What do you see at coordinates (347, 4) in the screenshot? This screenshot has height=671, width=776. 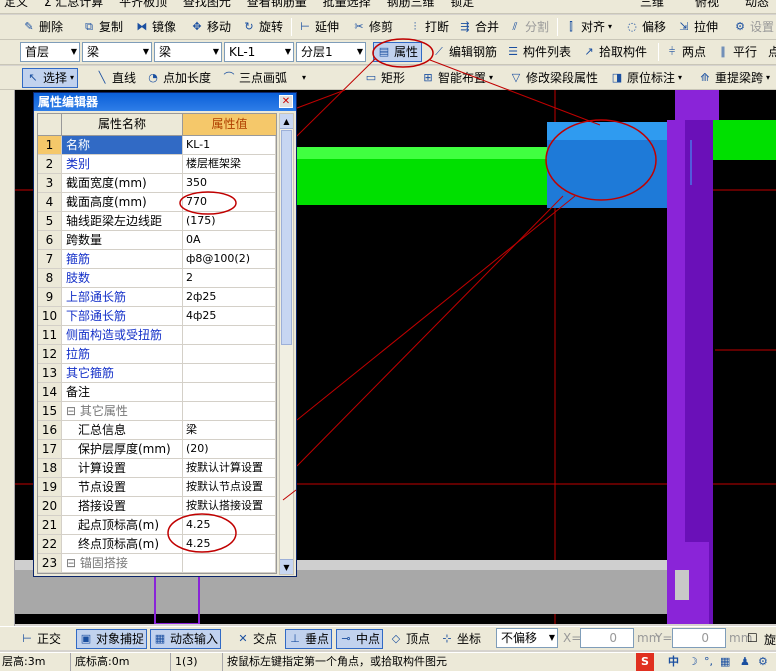 I see `batch-select-button: 批量选择` at bounding box center [347, 4].